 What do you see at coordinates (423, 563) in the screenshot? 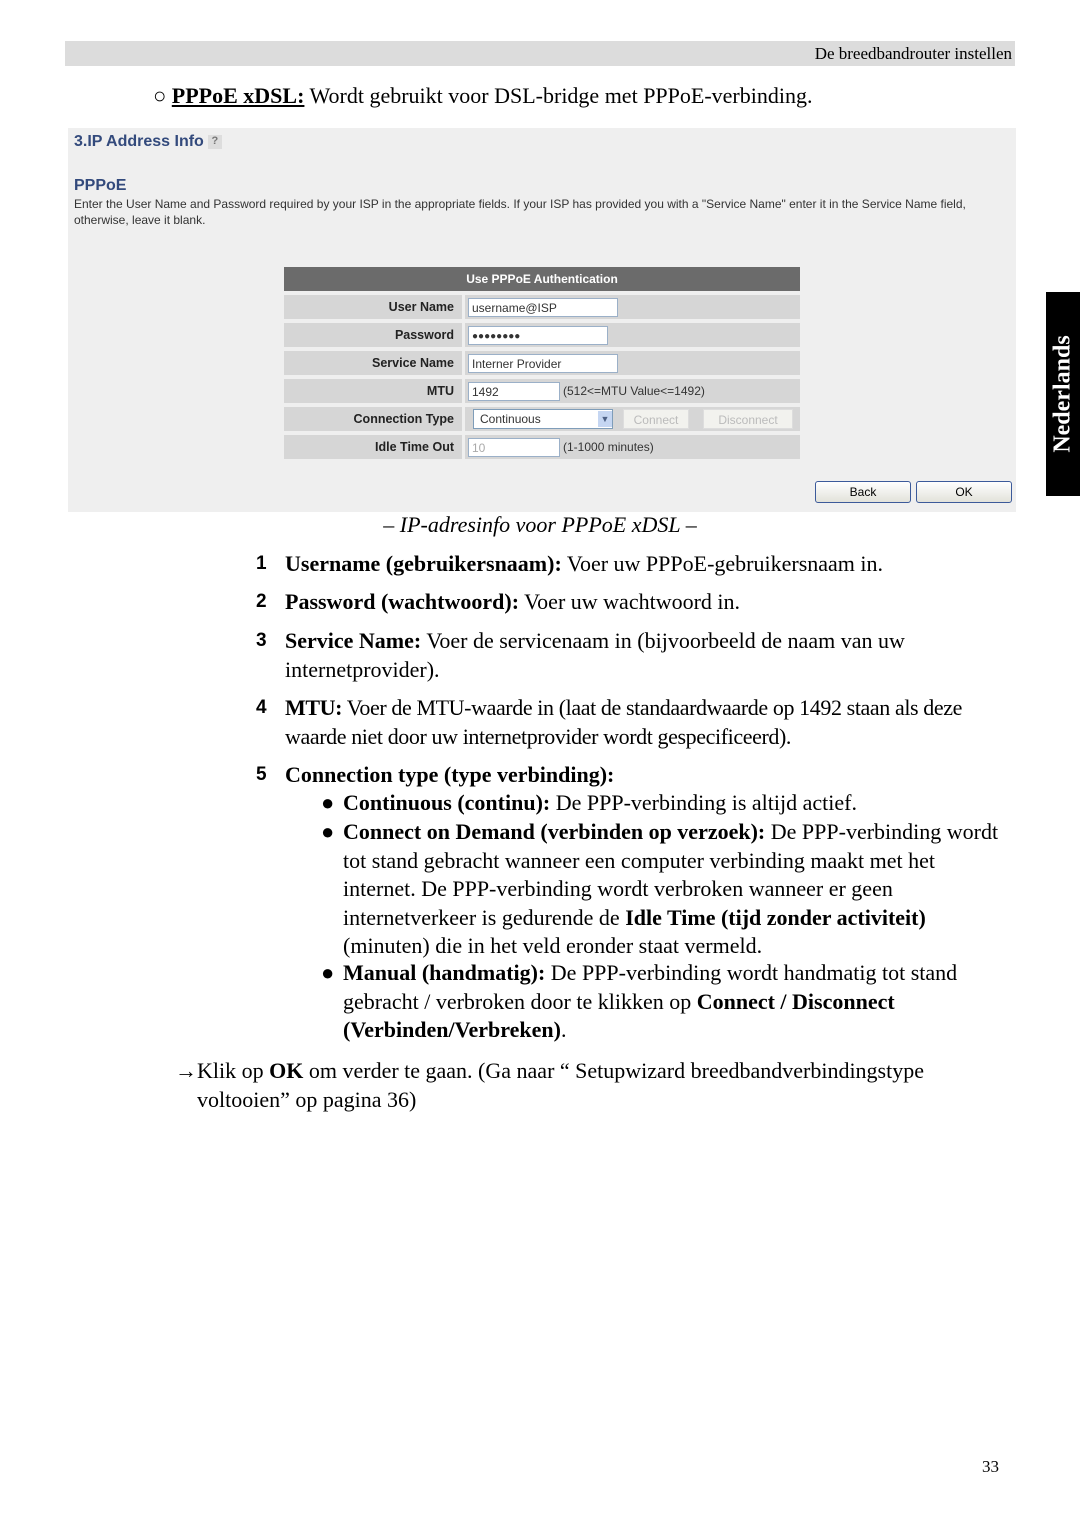
I see `item-term: Username (gebruikersnaam):` at bounding box center [423, 563].